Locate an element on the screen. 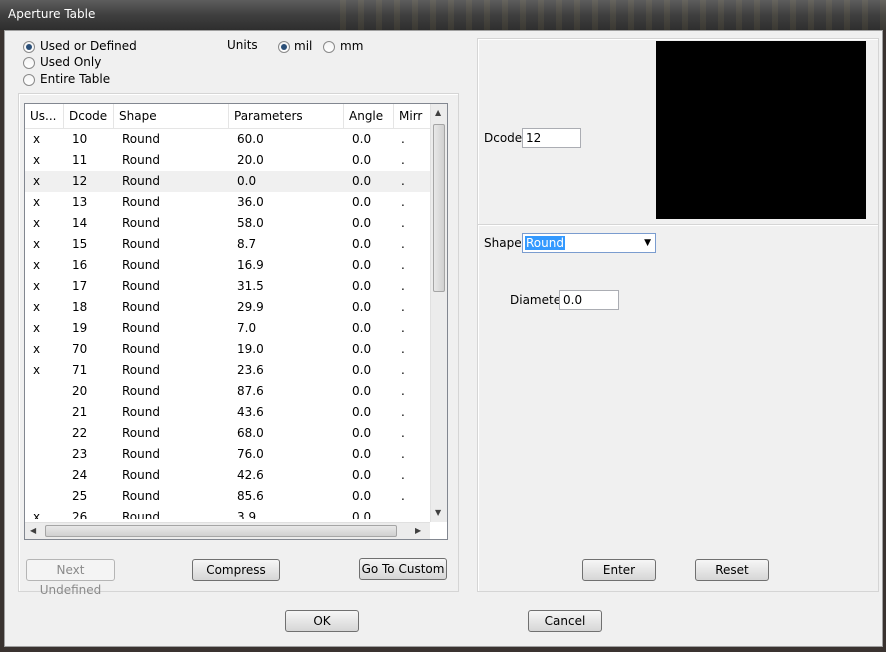  table-row: x 16 Round 16.9 0.0. is located at coordinates (227, 265).